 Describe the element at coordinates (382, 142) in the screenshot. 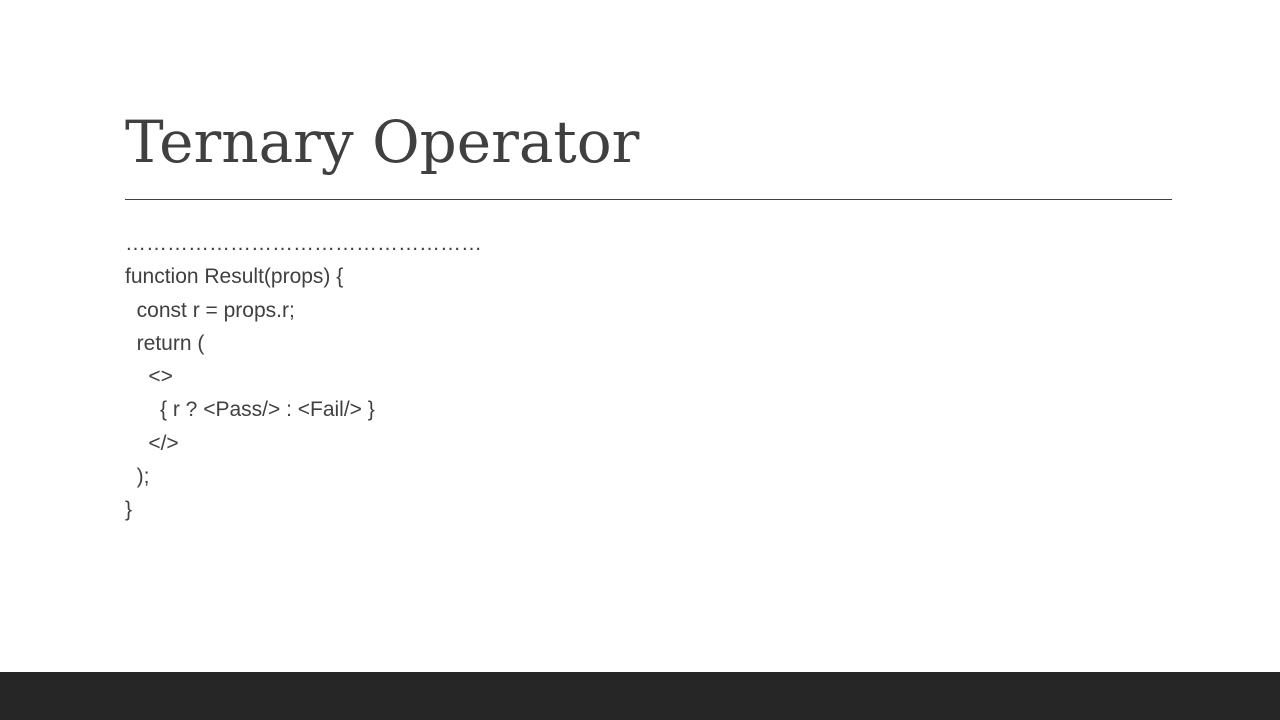

I see `slide-title: Ternary Operator` at that location.